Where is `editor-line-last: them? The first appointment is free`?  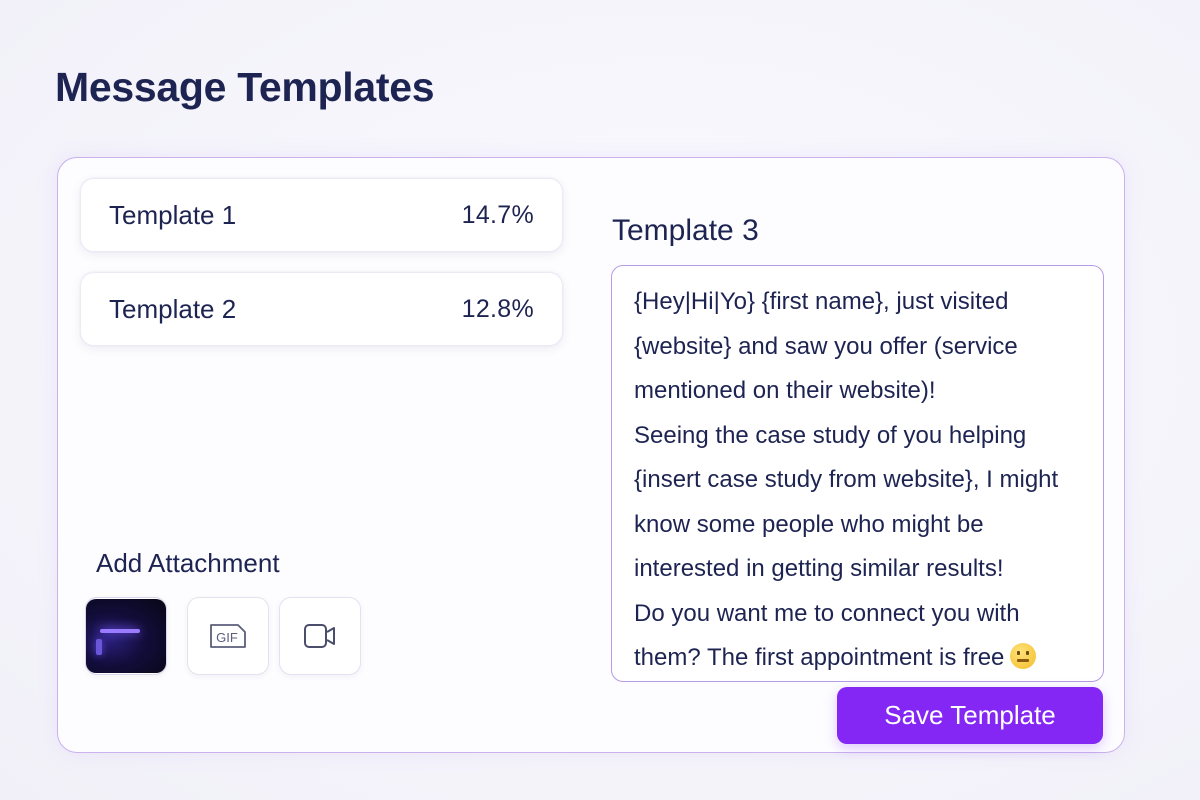
editor-line-last: them? The first appointment is free is located at coordinates (861, 658).